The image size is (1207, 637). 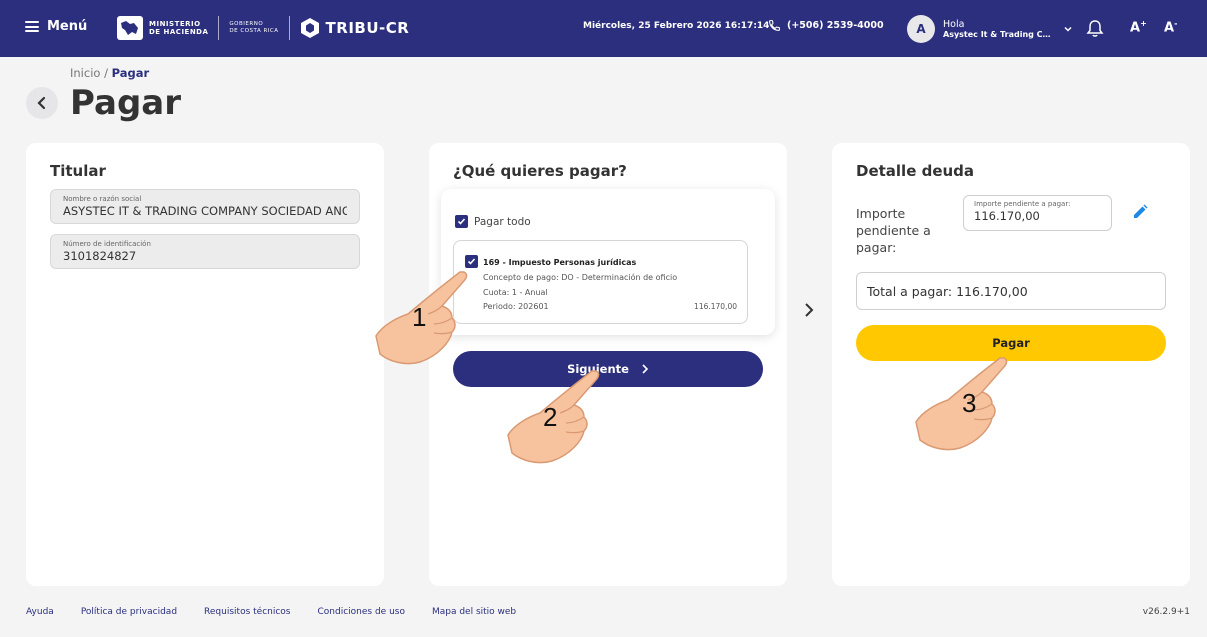 I want to click on name-field-label: Nombre o razón social, so click(x=102, y=199).